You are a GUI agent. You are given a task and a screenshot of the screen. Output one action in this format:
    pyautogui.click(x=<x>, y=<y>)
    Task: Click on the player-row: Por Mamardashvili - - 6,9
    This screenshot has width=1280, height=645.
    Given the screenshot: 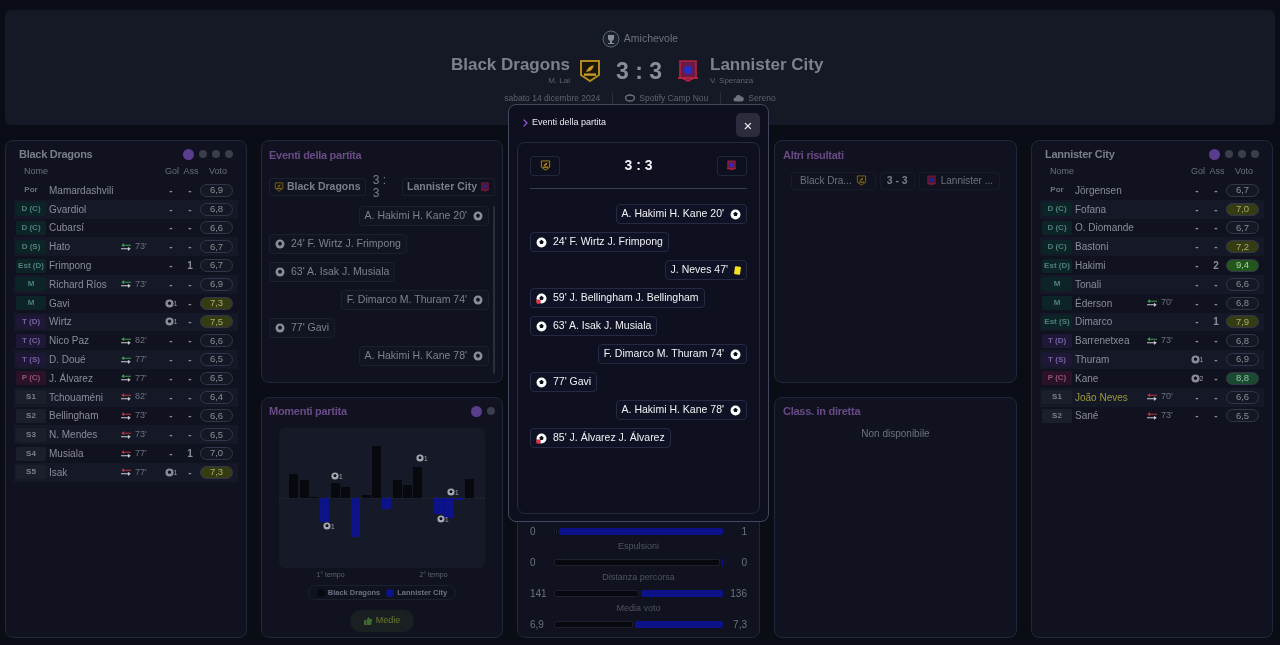 What is the action you would take?
    pyautogui.click(x=126, y=190)
    